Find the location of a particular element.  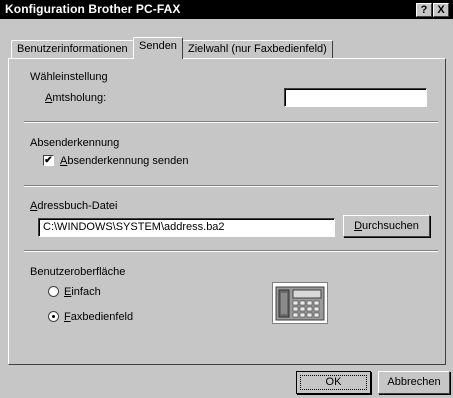

radio-einfach-label: Einfach is located at coordinates (82, 292).